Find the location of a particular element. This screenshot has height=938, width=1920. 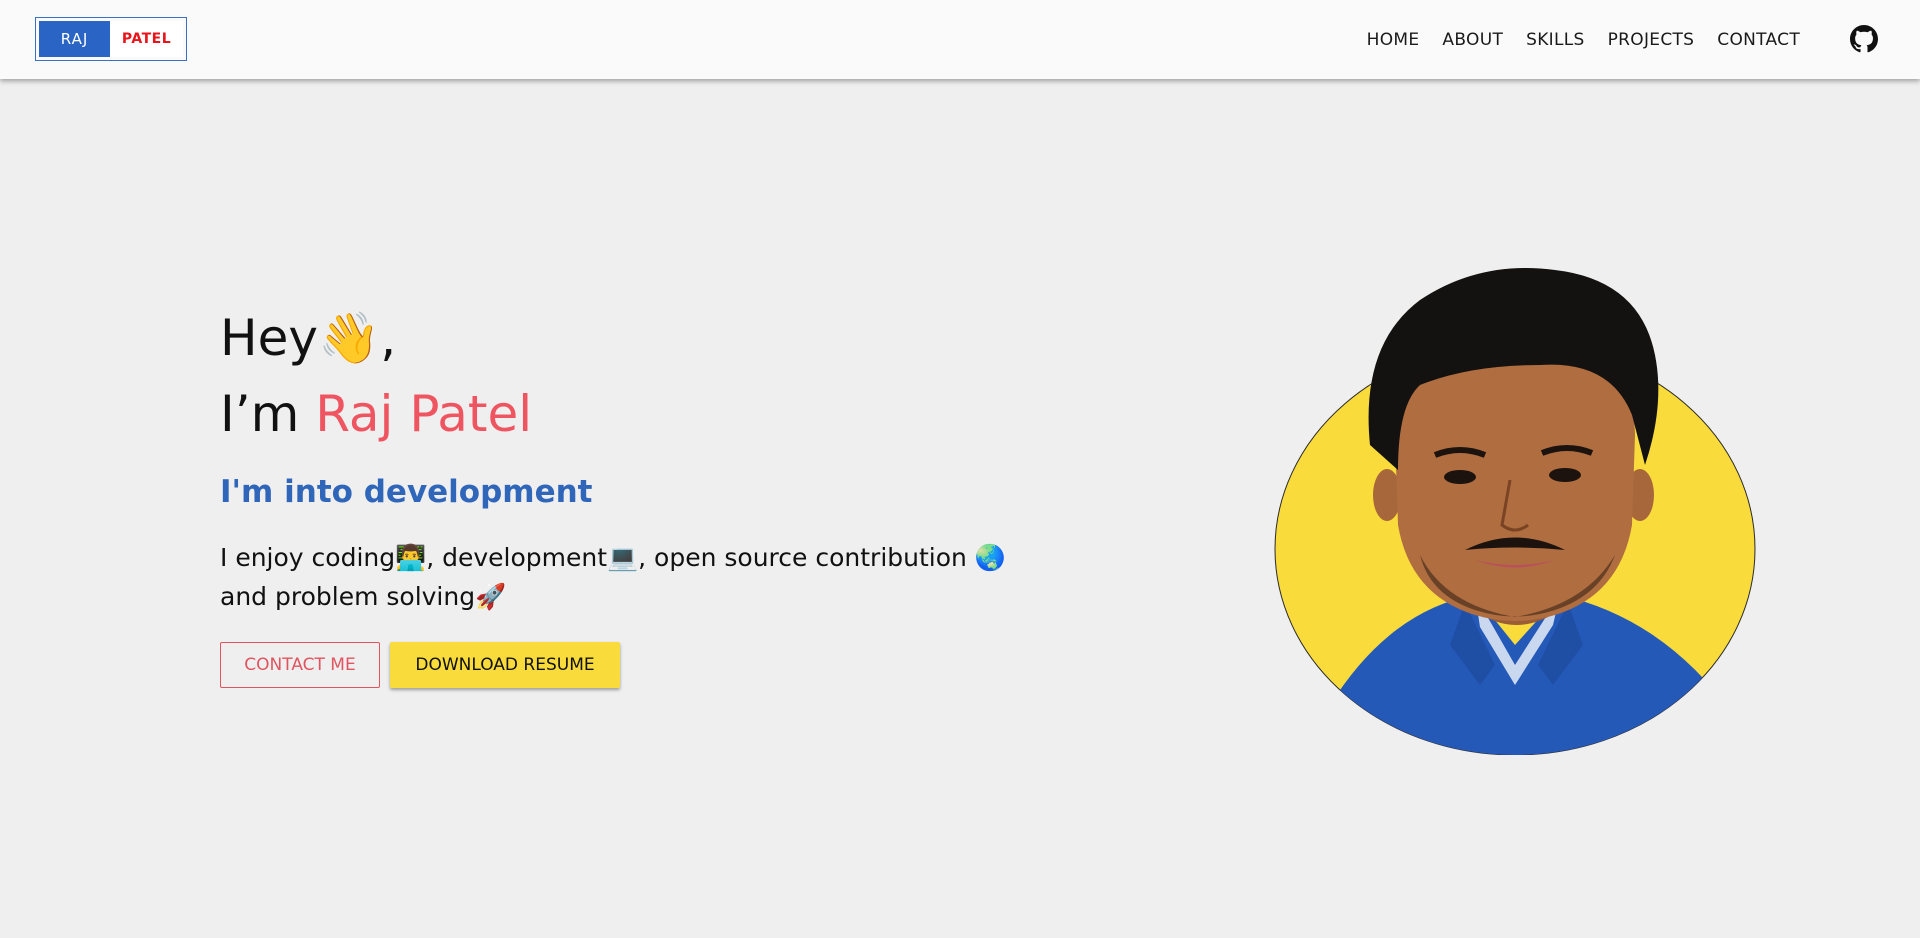

github-icon is located at coordinates (1864, 39).